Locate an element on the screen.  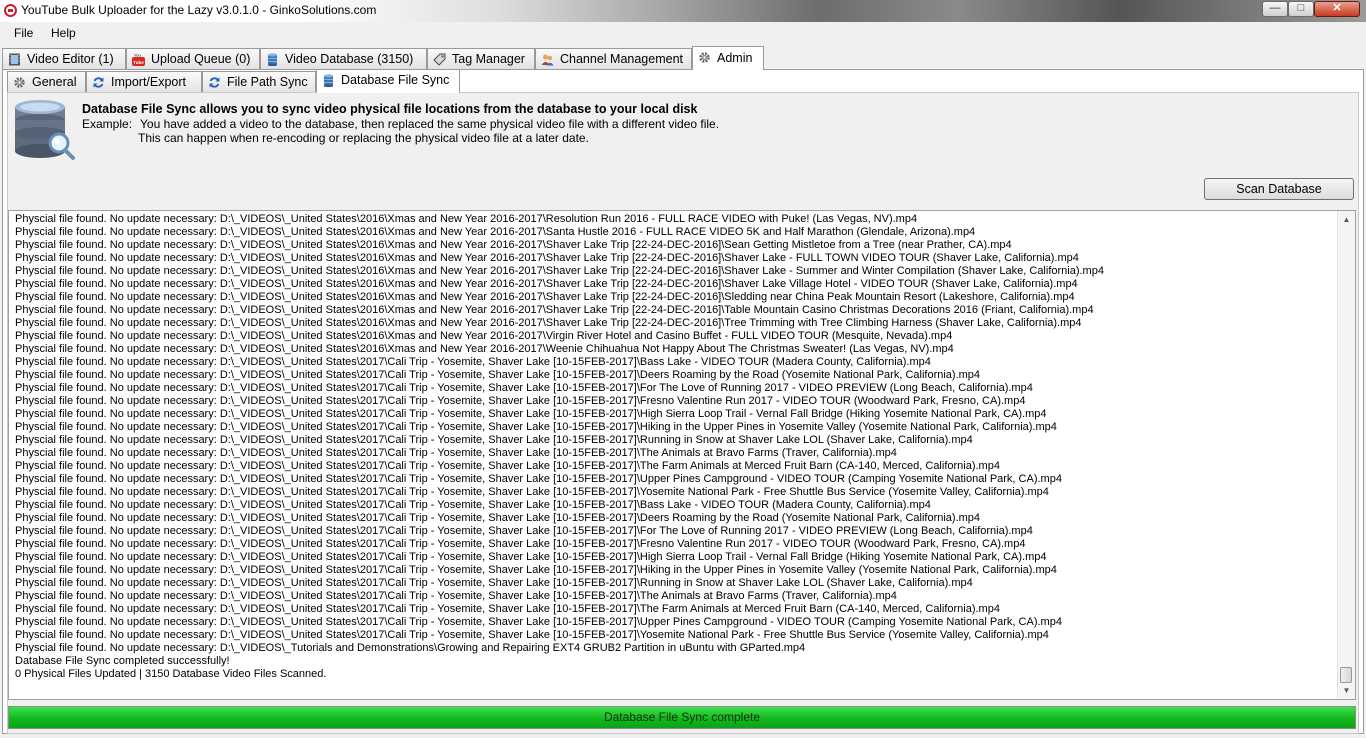
tab-label: Tag Manager is located at coordinates (488, 59).